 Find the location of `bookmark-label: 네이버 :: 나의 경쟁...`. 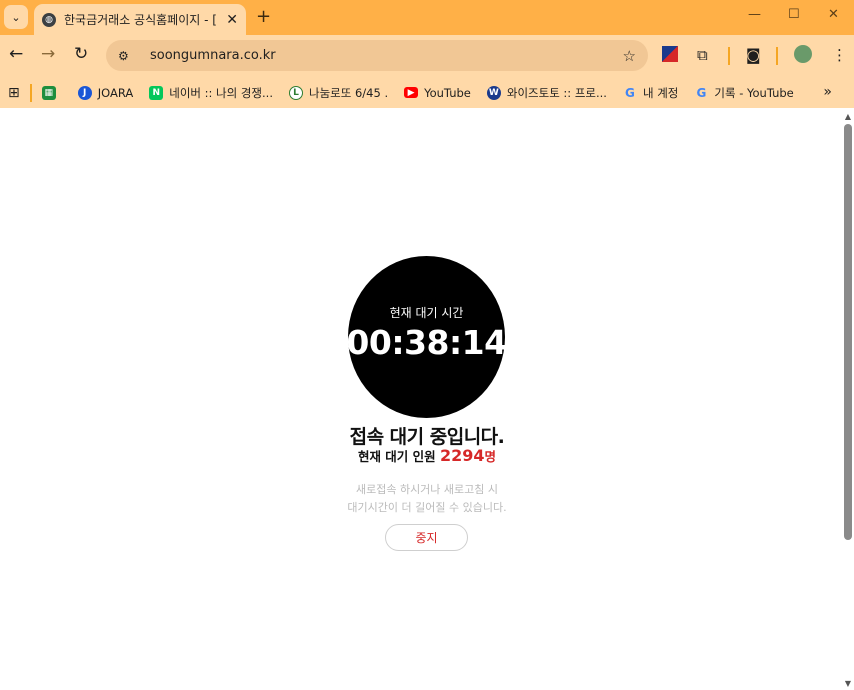

bookmark-label: 네이버 :: 나의 경쟁... is located at coordinates (221, 92).